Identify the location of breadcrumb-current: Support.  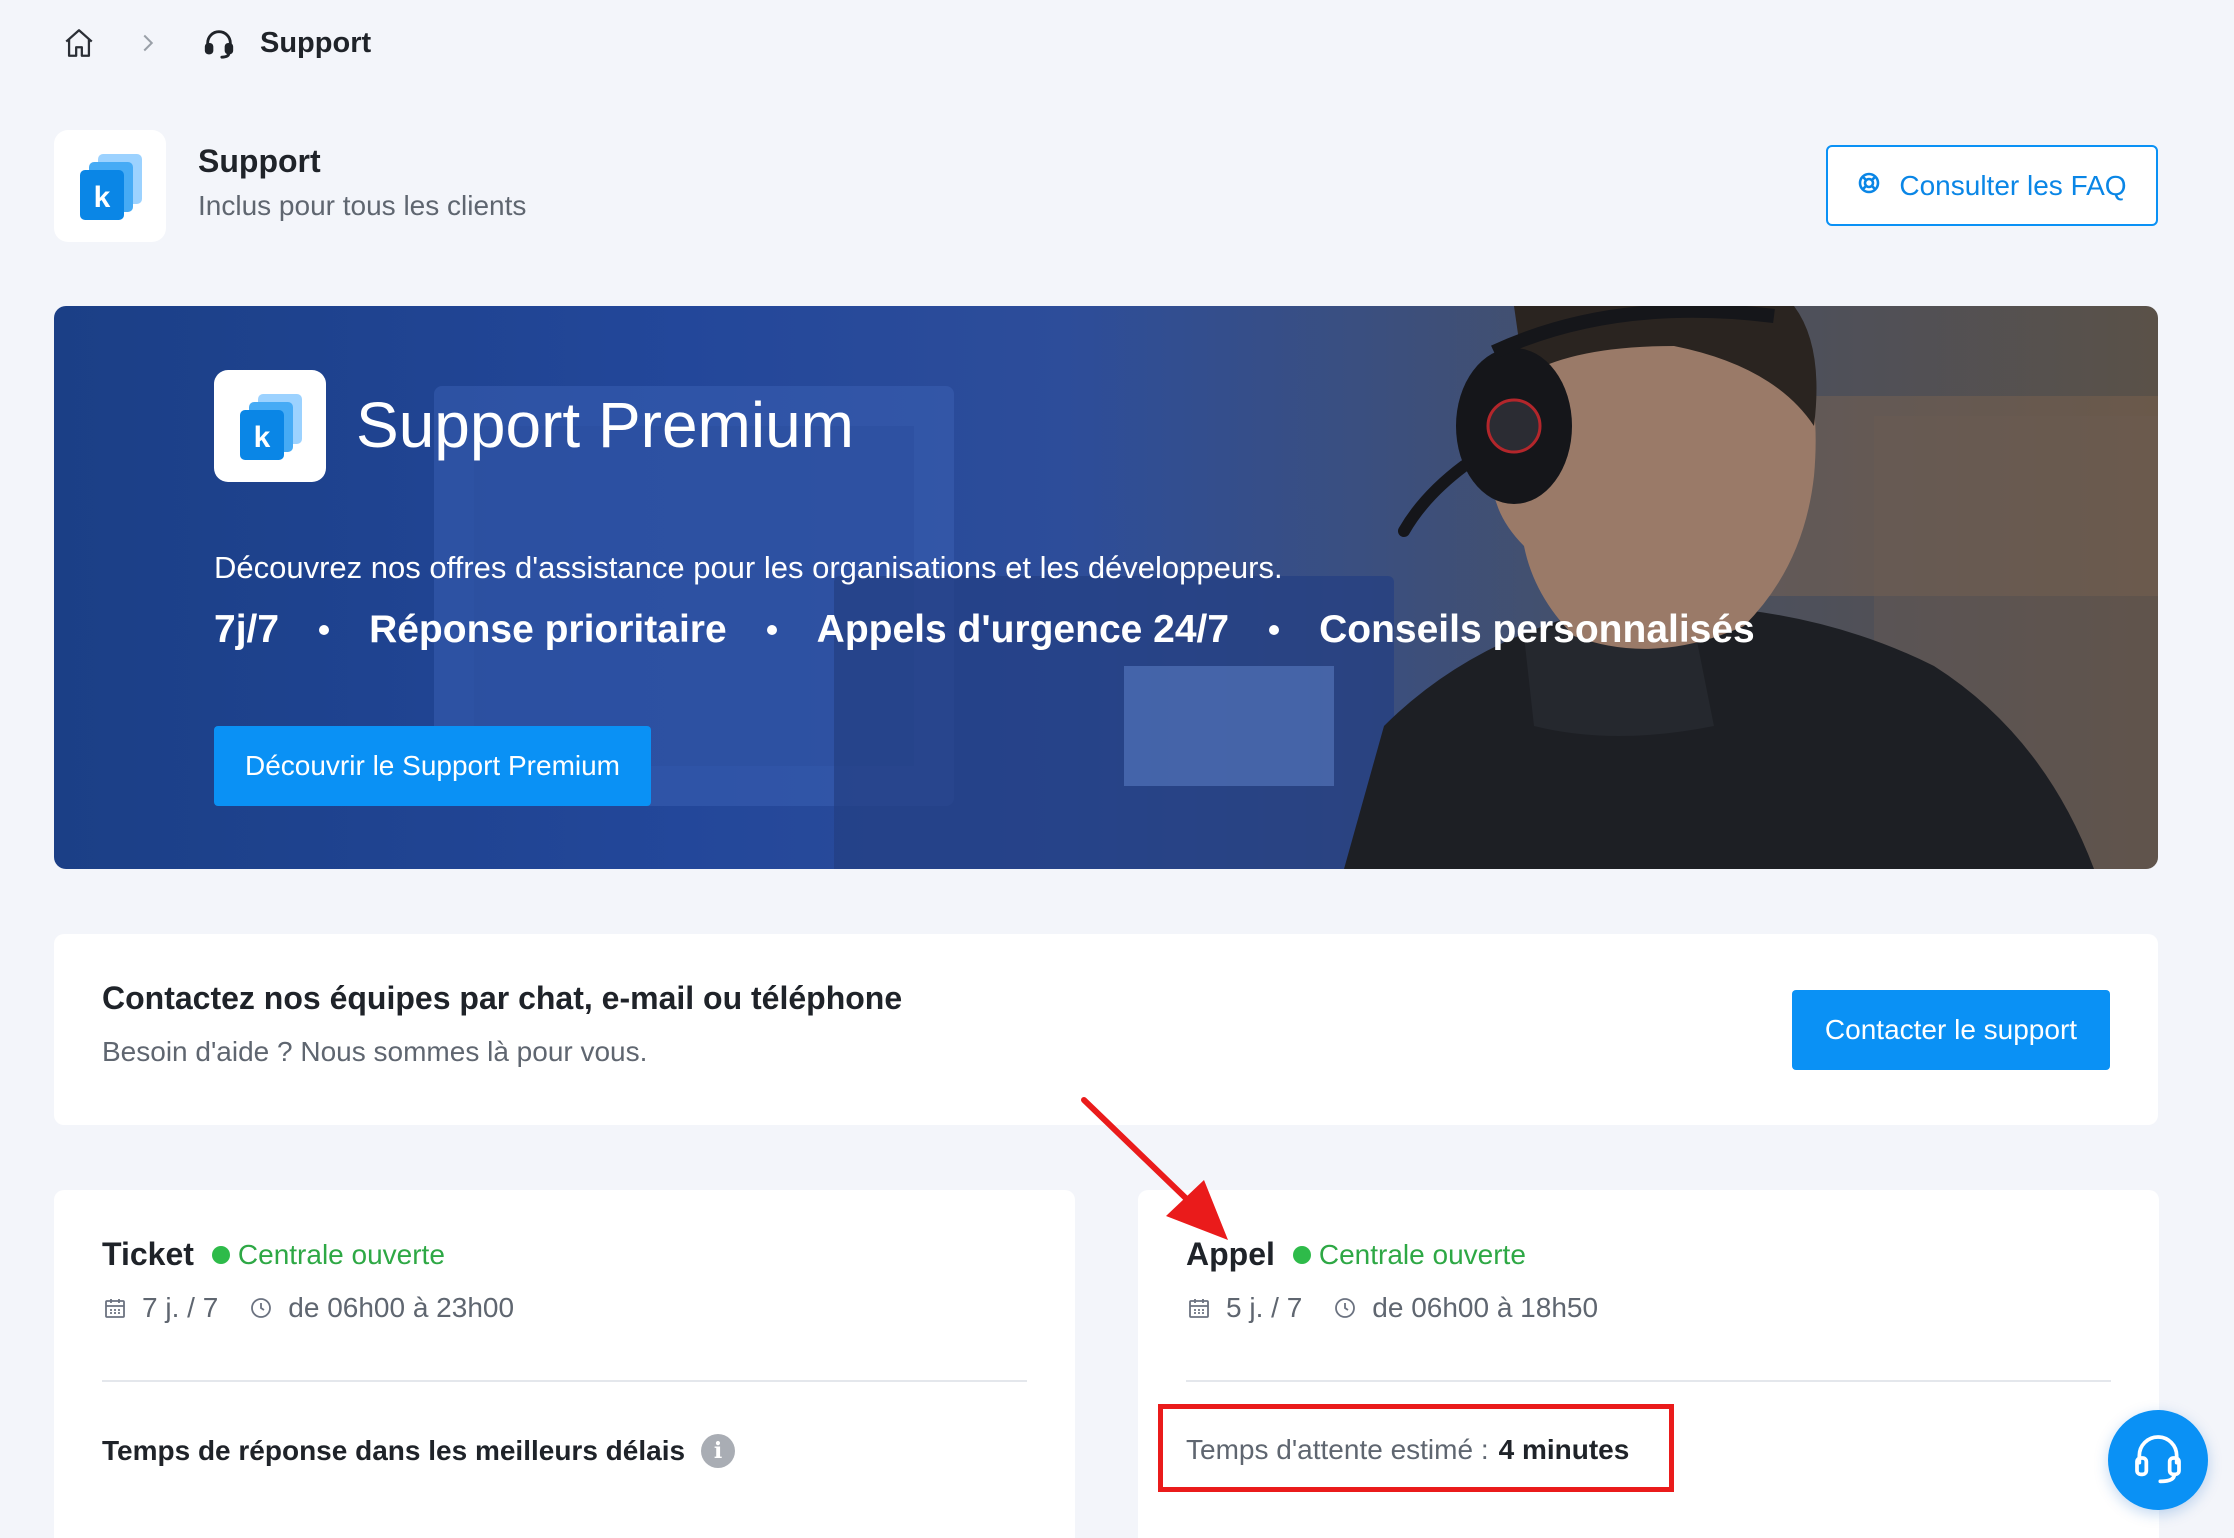
(316, 42).